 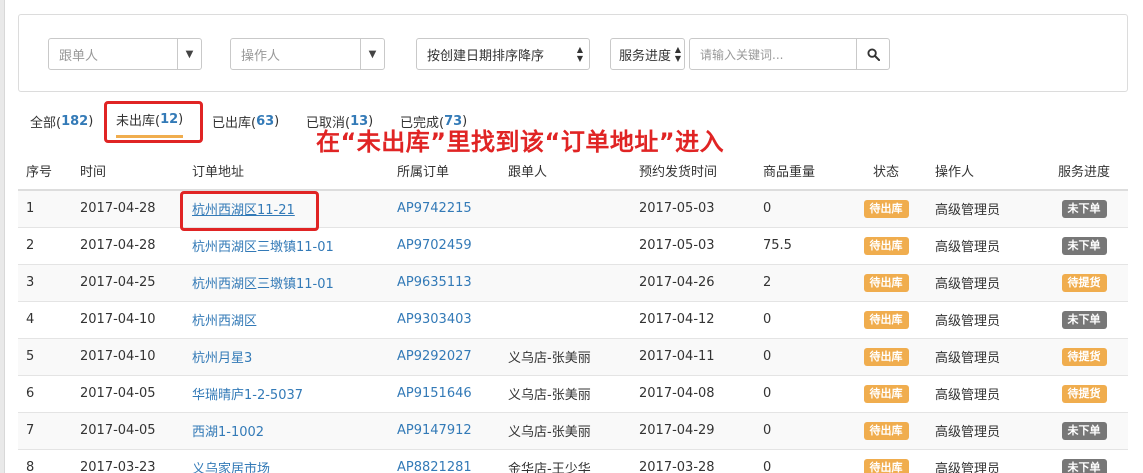 I want to click on cell-follower, so click(x=565, y=245).